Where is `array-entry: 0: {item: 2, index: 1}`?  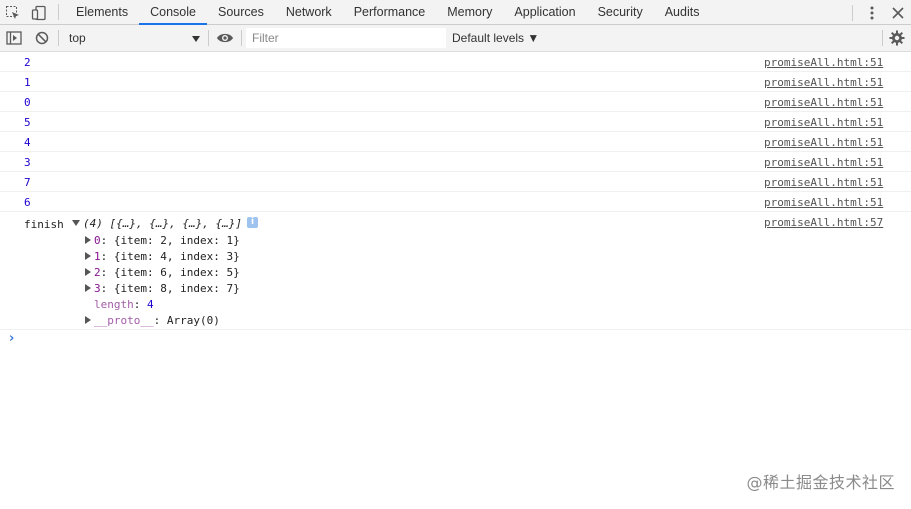
array-entry: 0: {item: 2, index: 1} is located at coordinates (162, 241).